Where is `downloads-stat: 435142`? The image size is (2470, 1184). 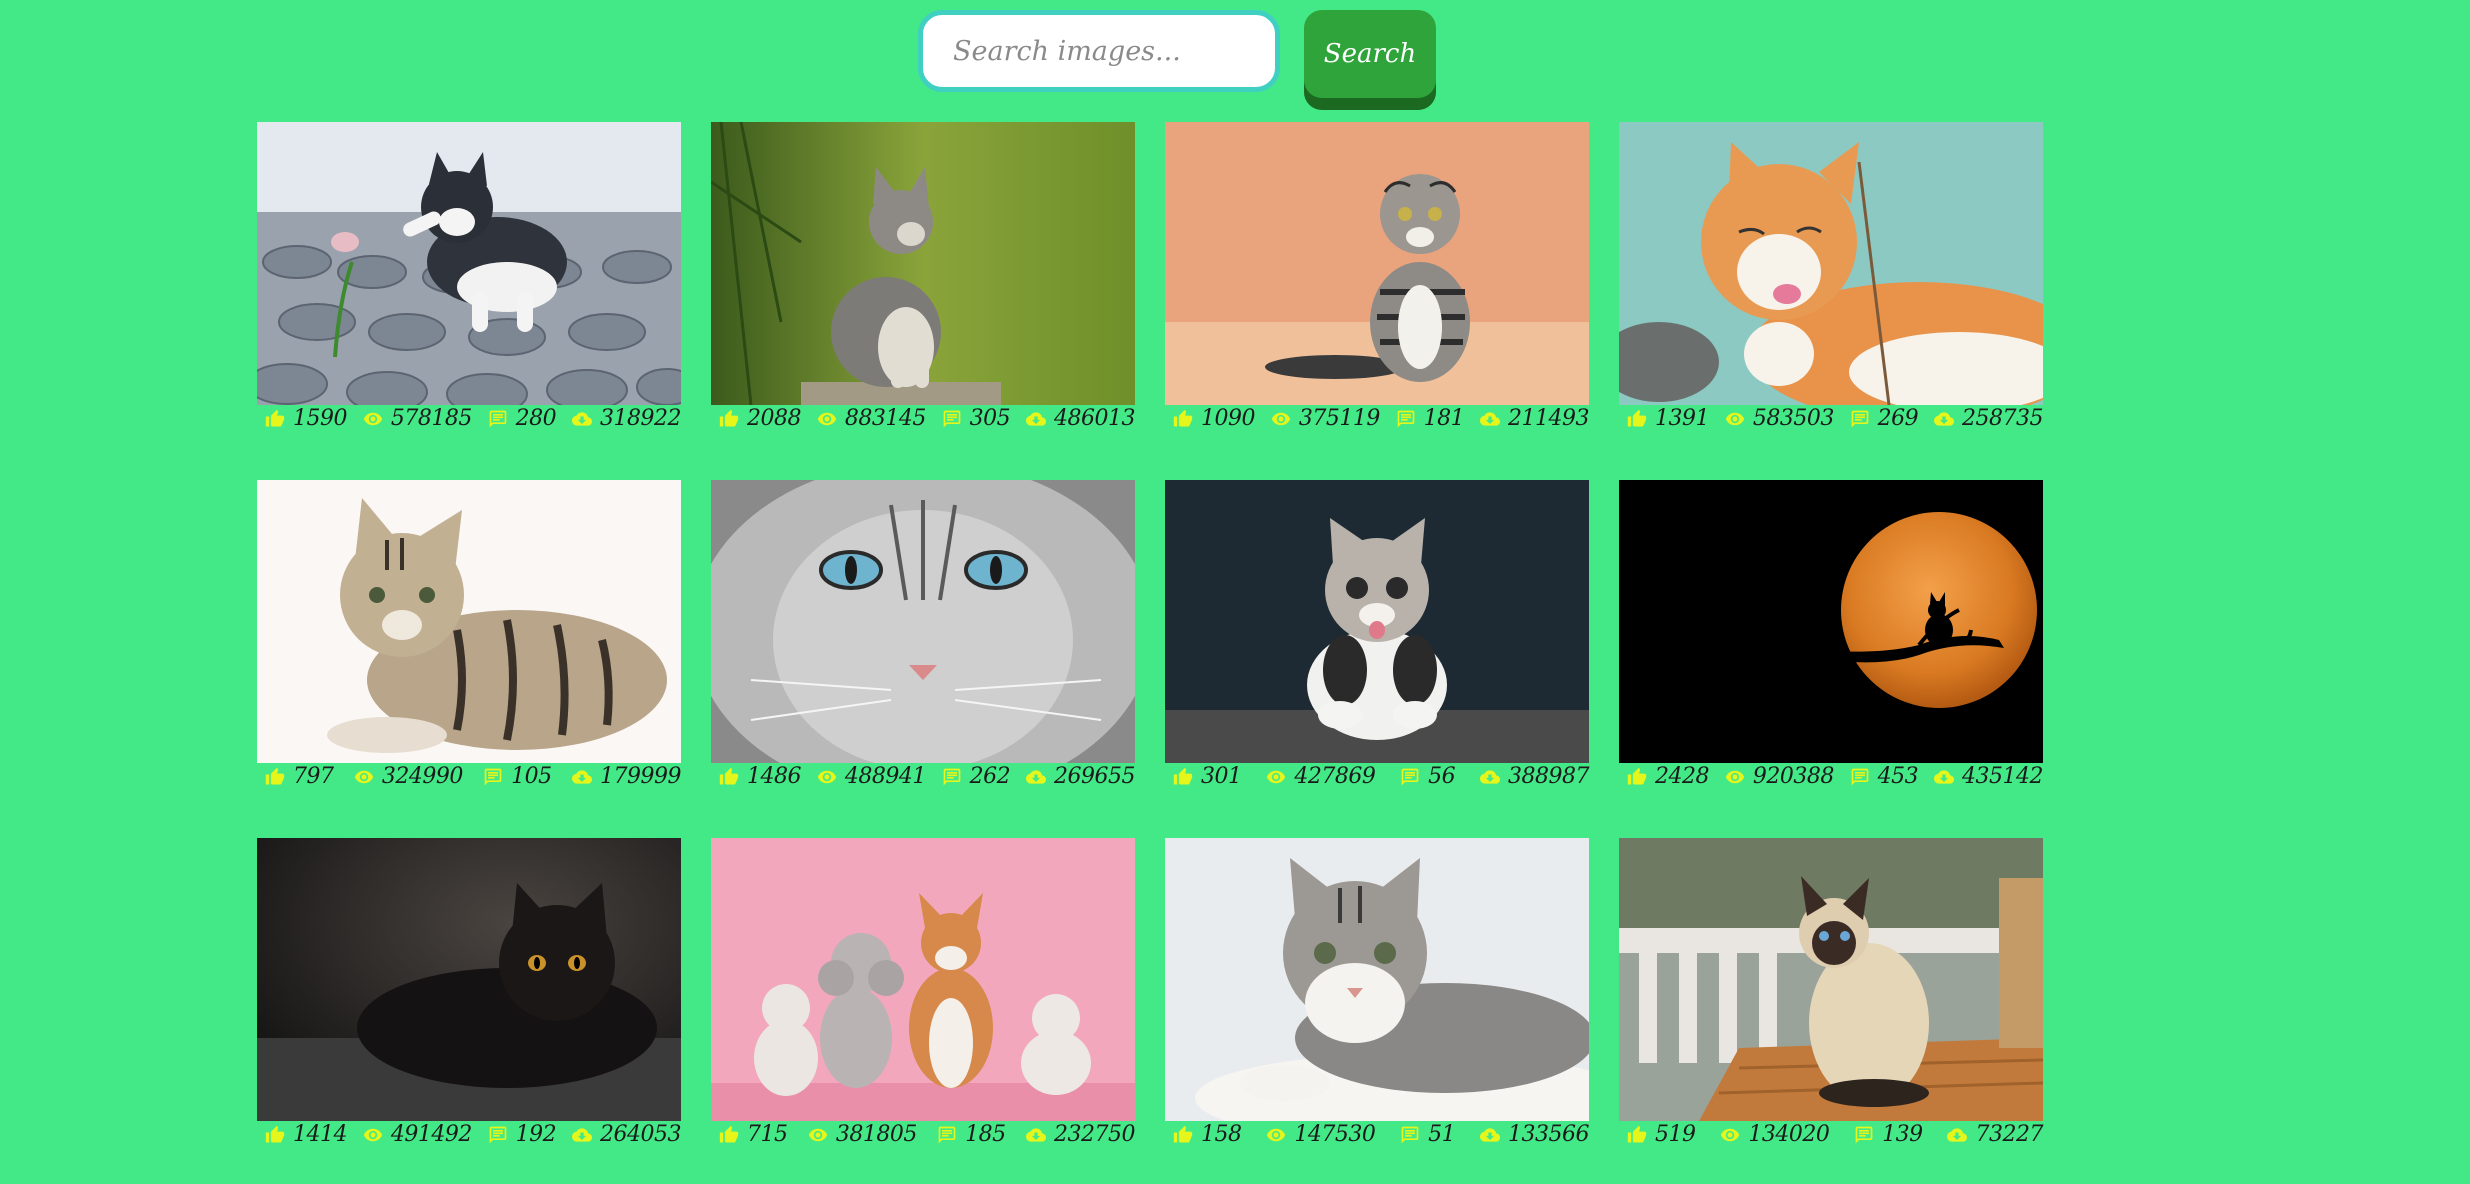
downloads-stat: 435142 is located at coordinates (1988, 776).